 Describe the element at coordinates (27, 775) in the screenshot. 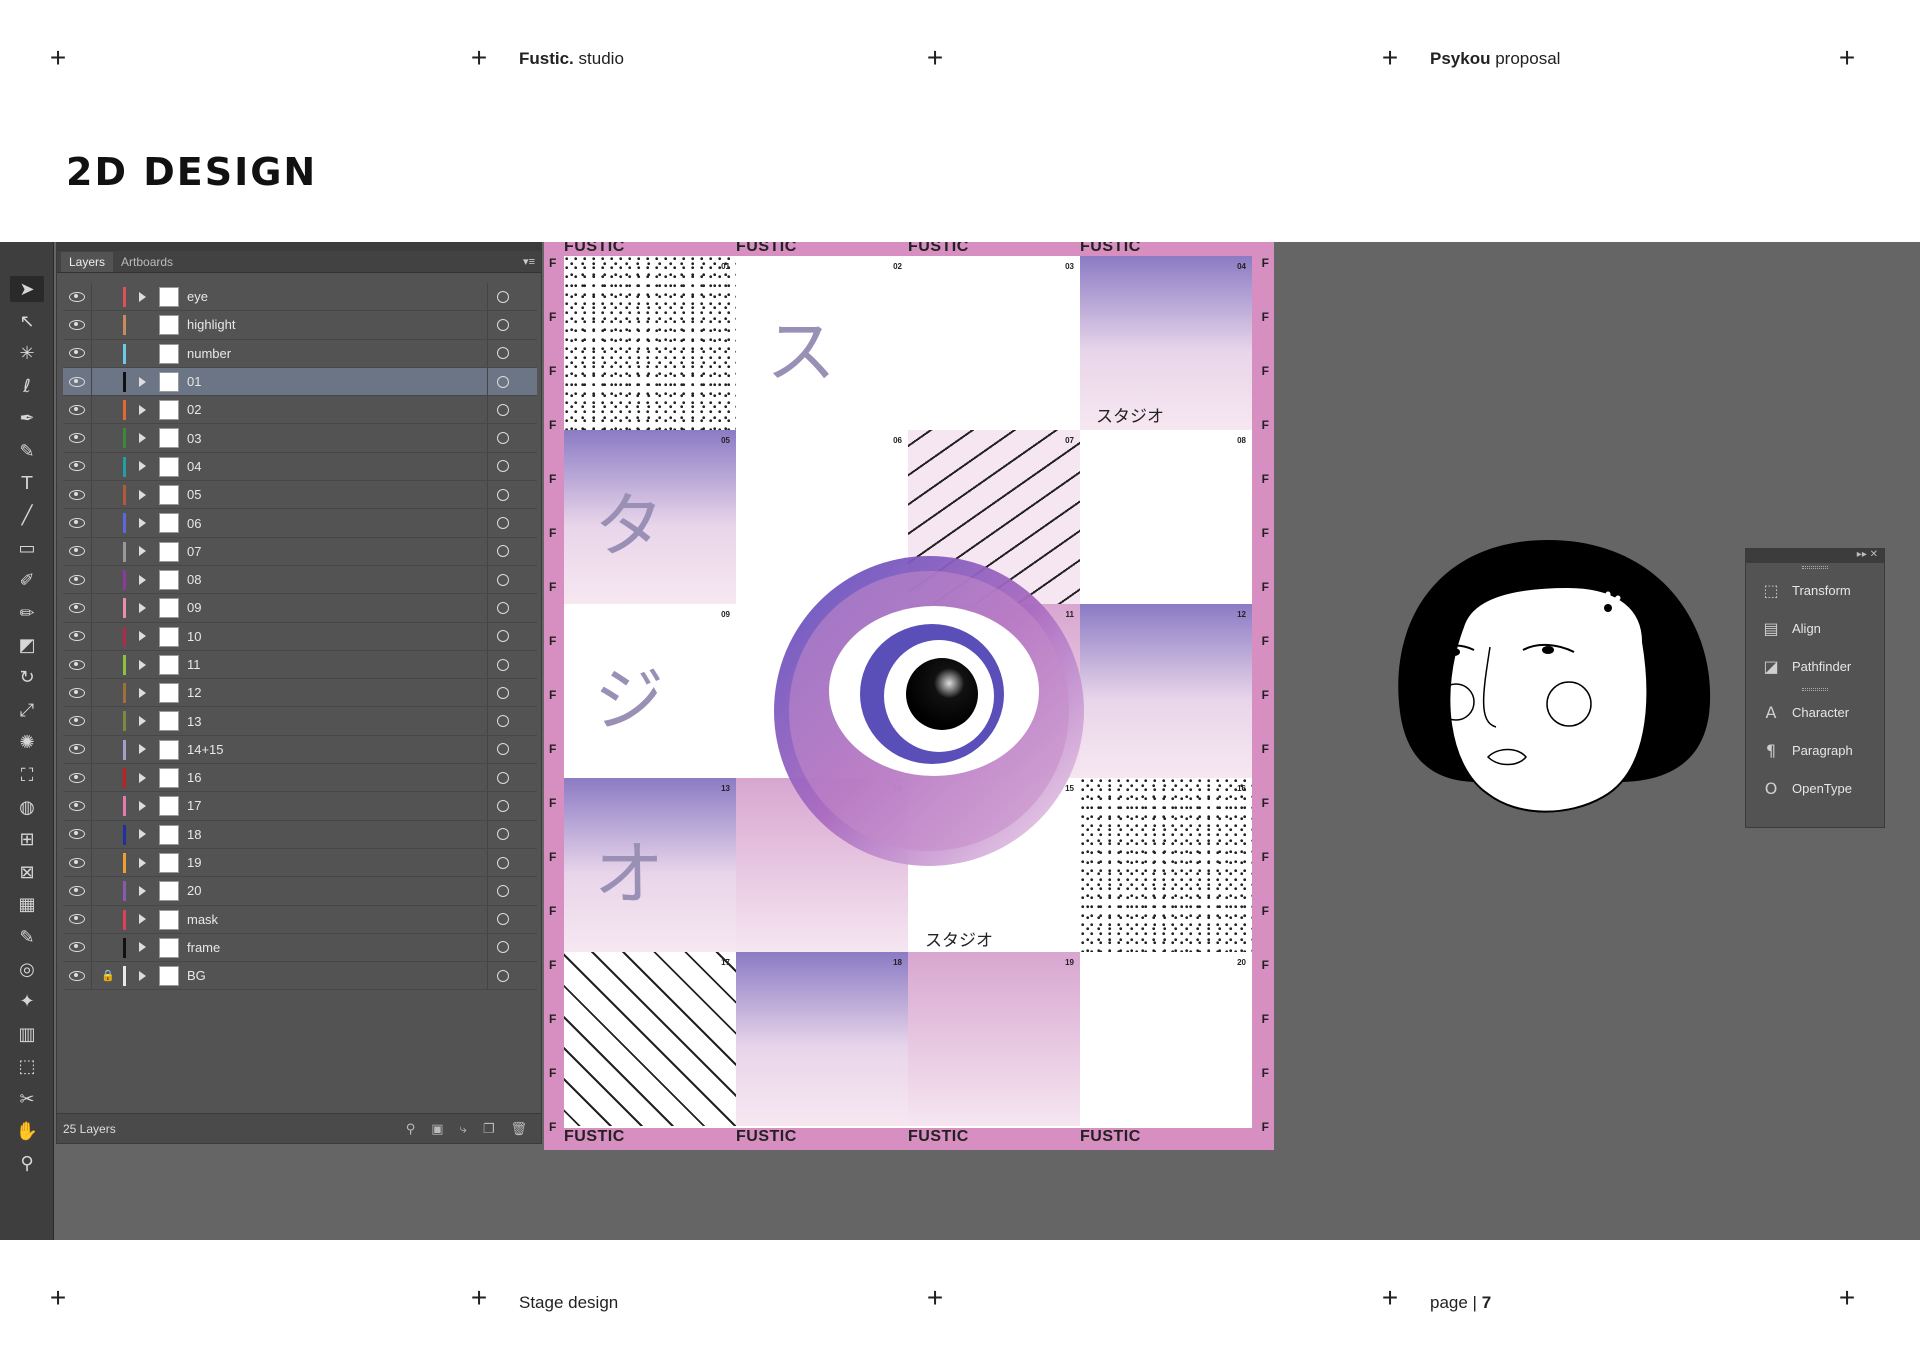

I see `free-transform-tool-icon: ⛶` at that location.